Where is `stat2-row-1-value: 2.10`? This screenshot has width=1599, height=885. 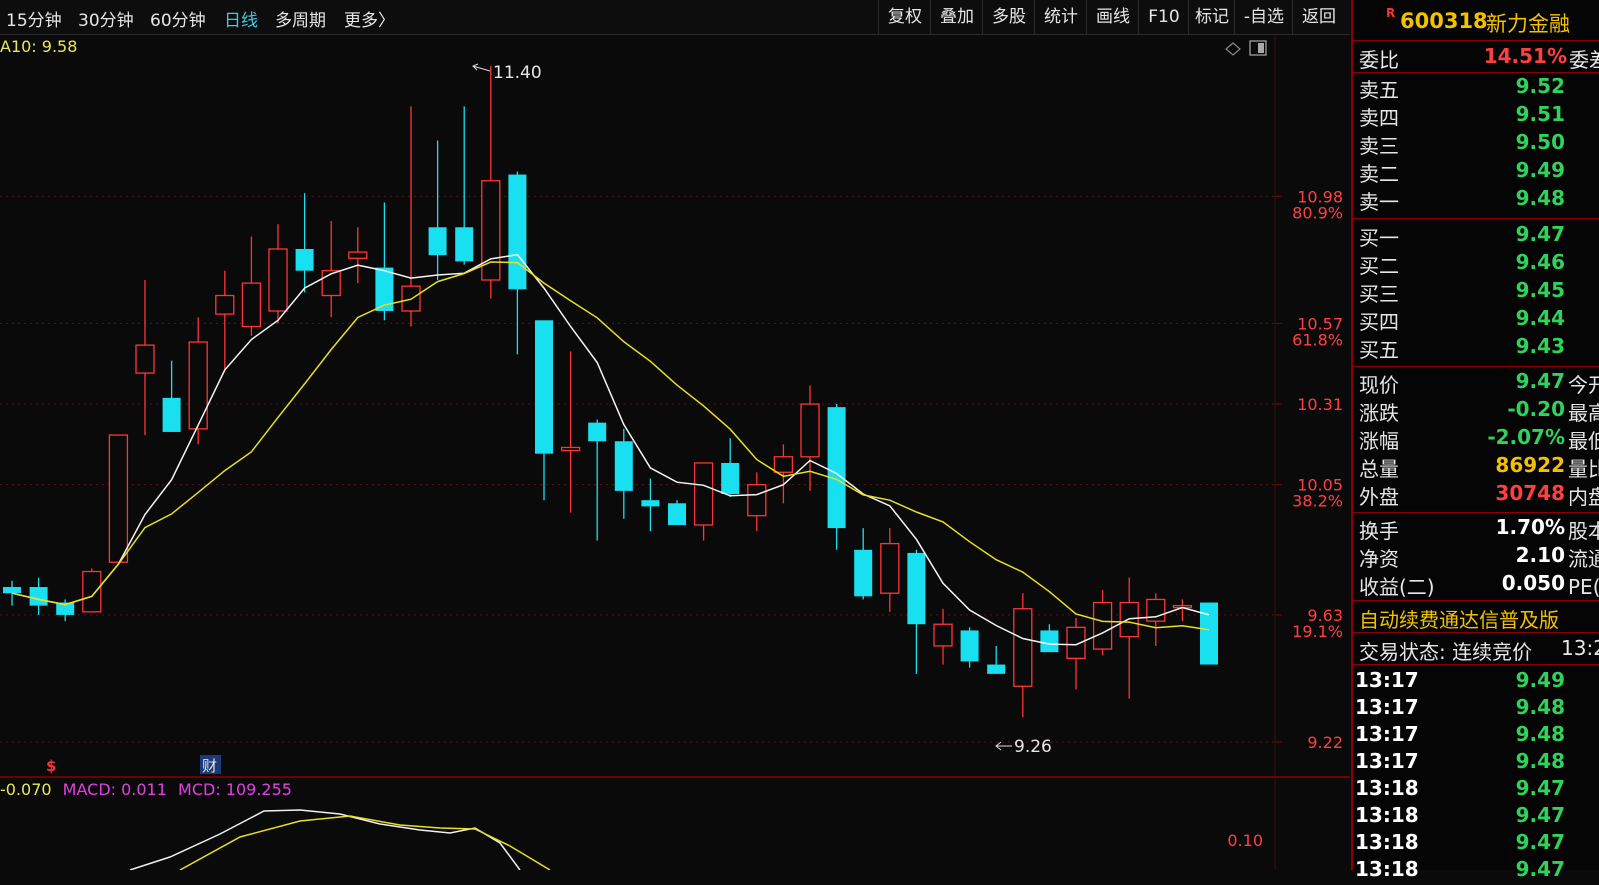 stat2-row-1-value: 2.10 is located at coordinates (1540, 555).